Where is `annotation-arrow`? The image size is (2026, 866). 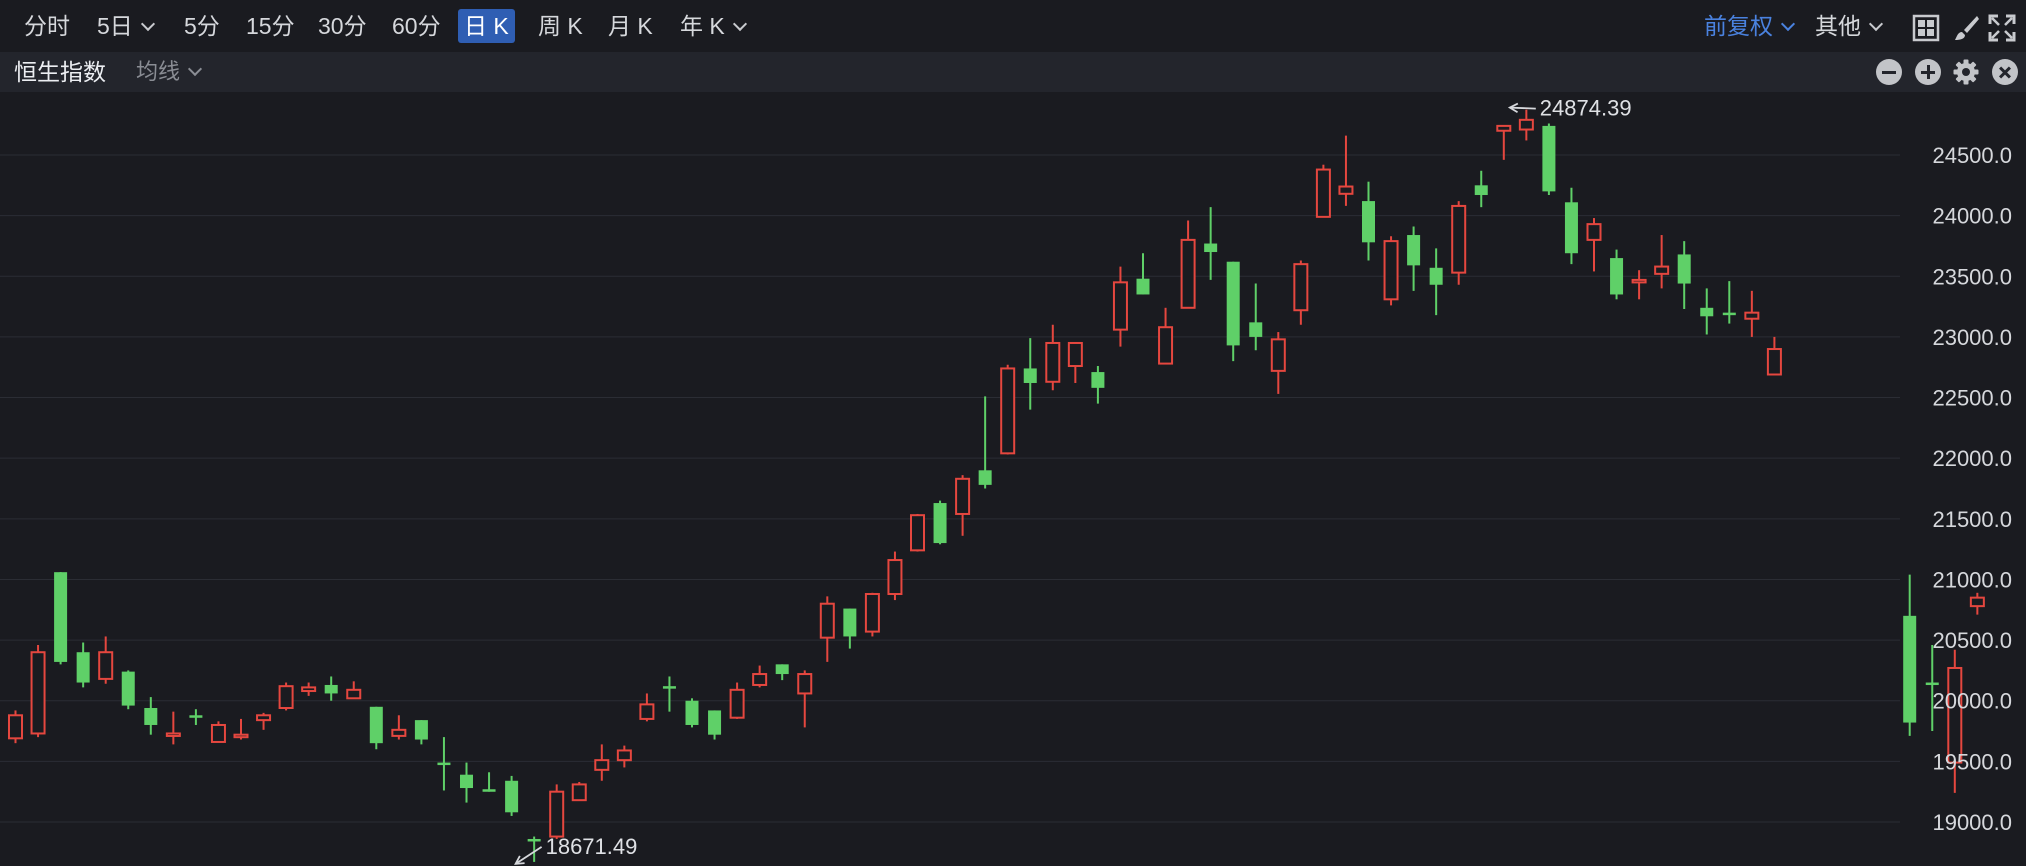
annotation-arrow is located at coordinates (529, 855).